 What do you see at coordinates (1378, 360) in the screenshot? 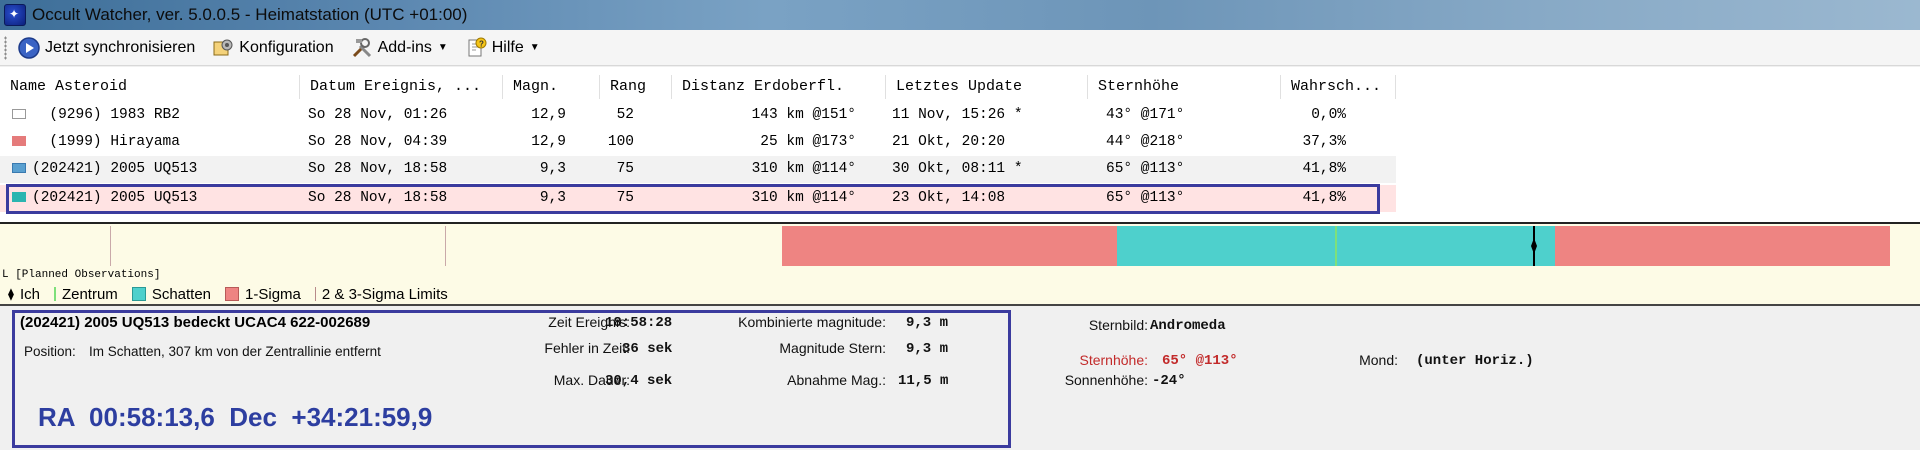
I see `moon-label: Mond:` at bounding box center [1378, 360].